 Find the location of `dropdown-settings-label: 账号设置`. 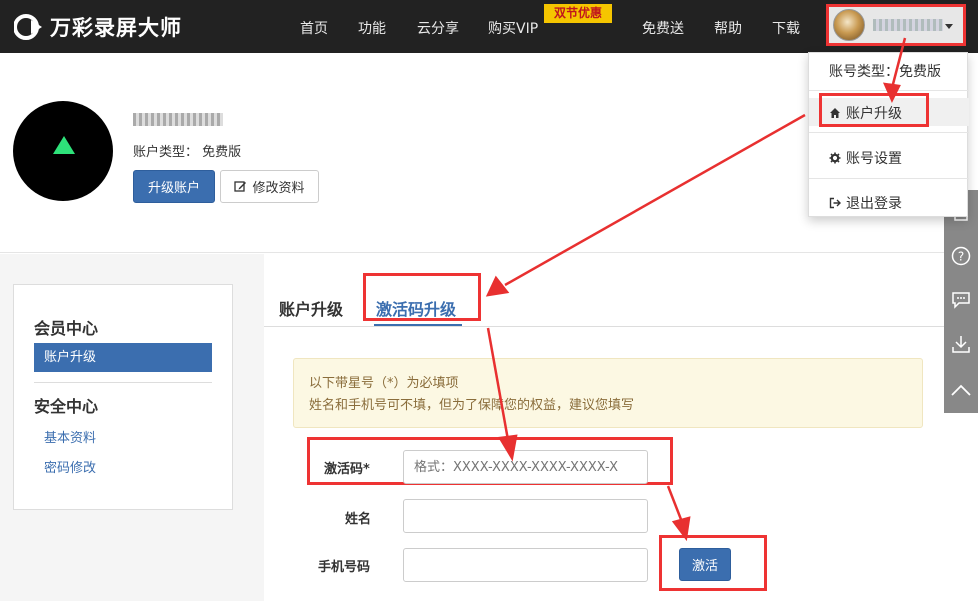

dropdown-settings-label: 账号设置 is located at coordinates (874, 159).